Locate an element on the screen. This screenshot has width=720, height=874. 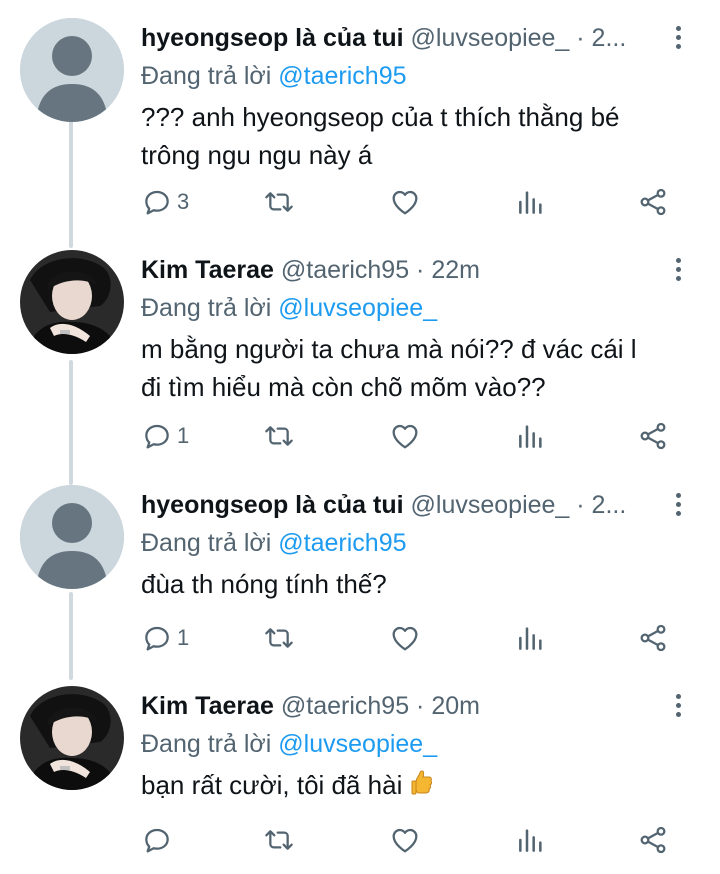
tweet-header: Kim Taerae @taerich95 · 20m is located at coordinates (401, 706).